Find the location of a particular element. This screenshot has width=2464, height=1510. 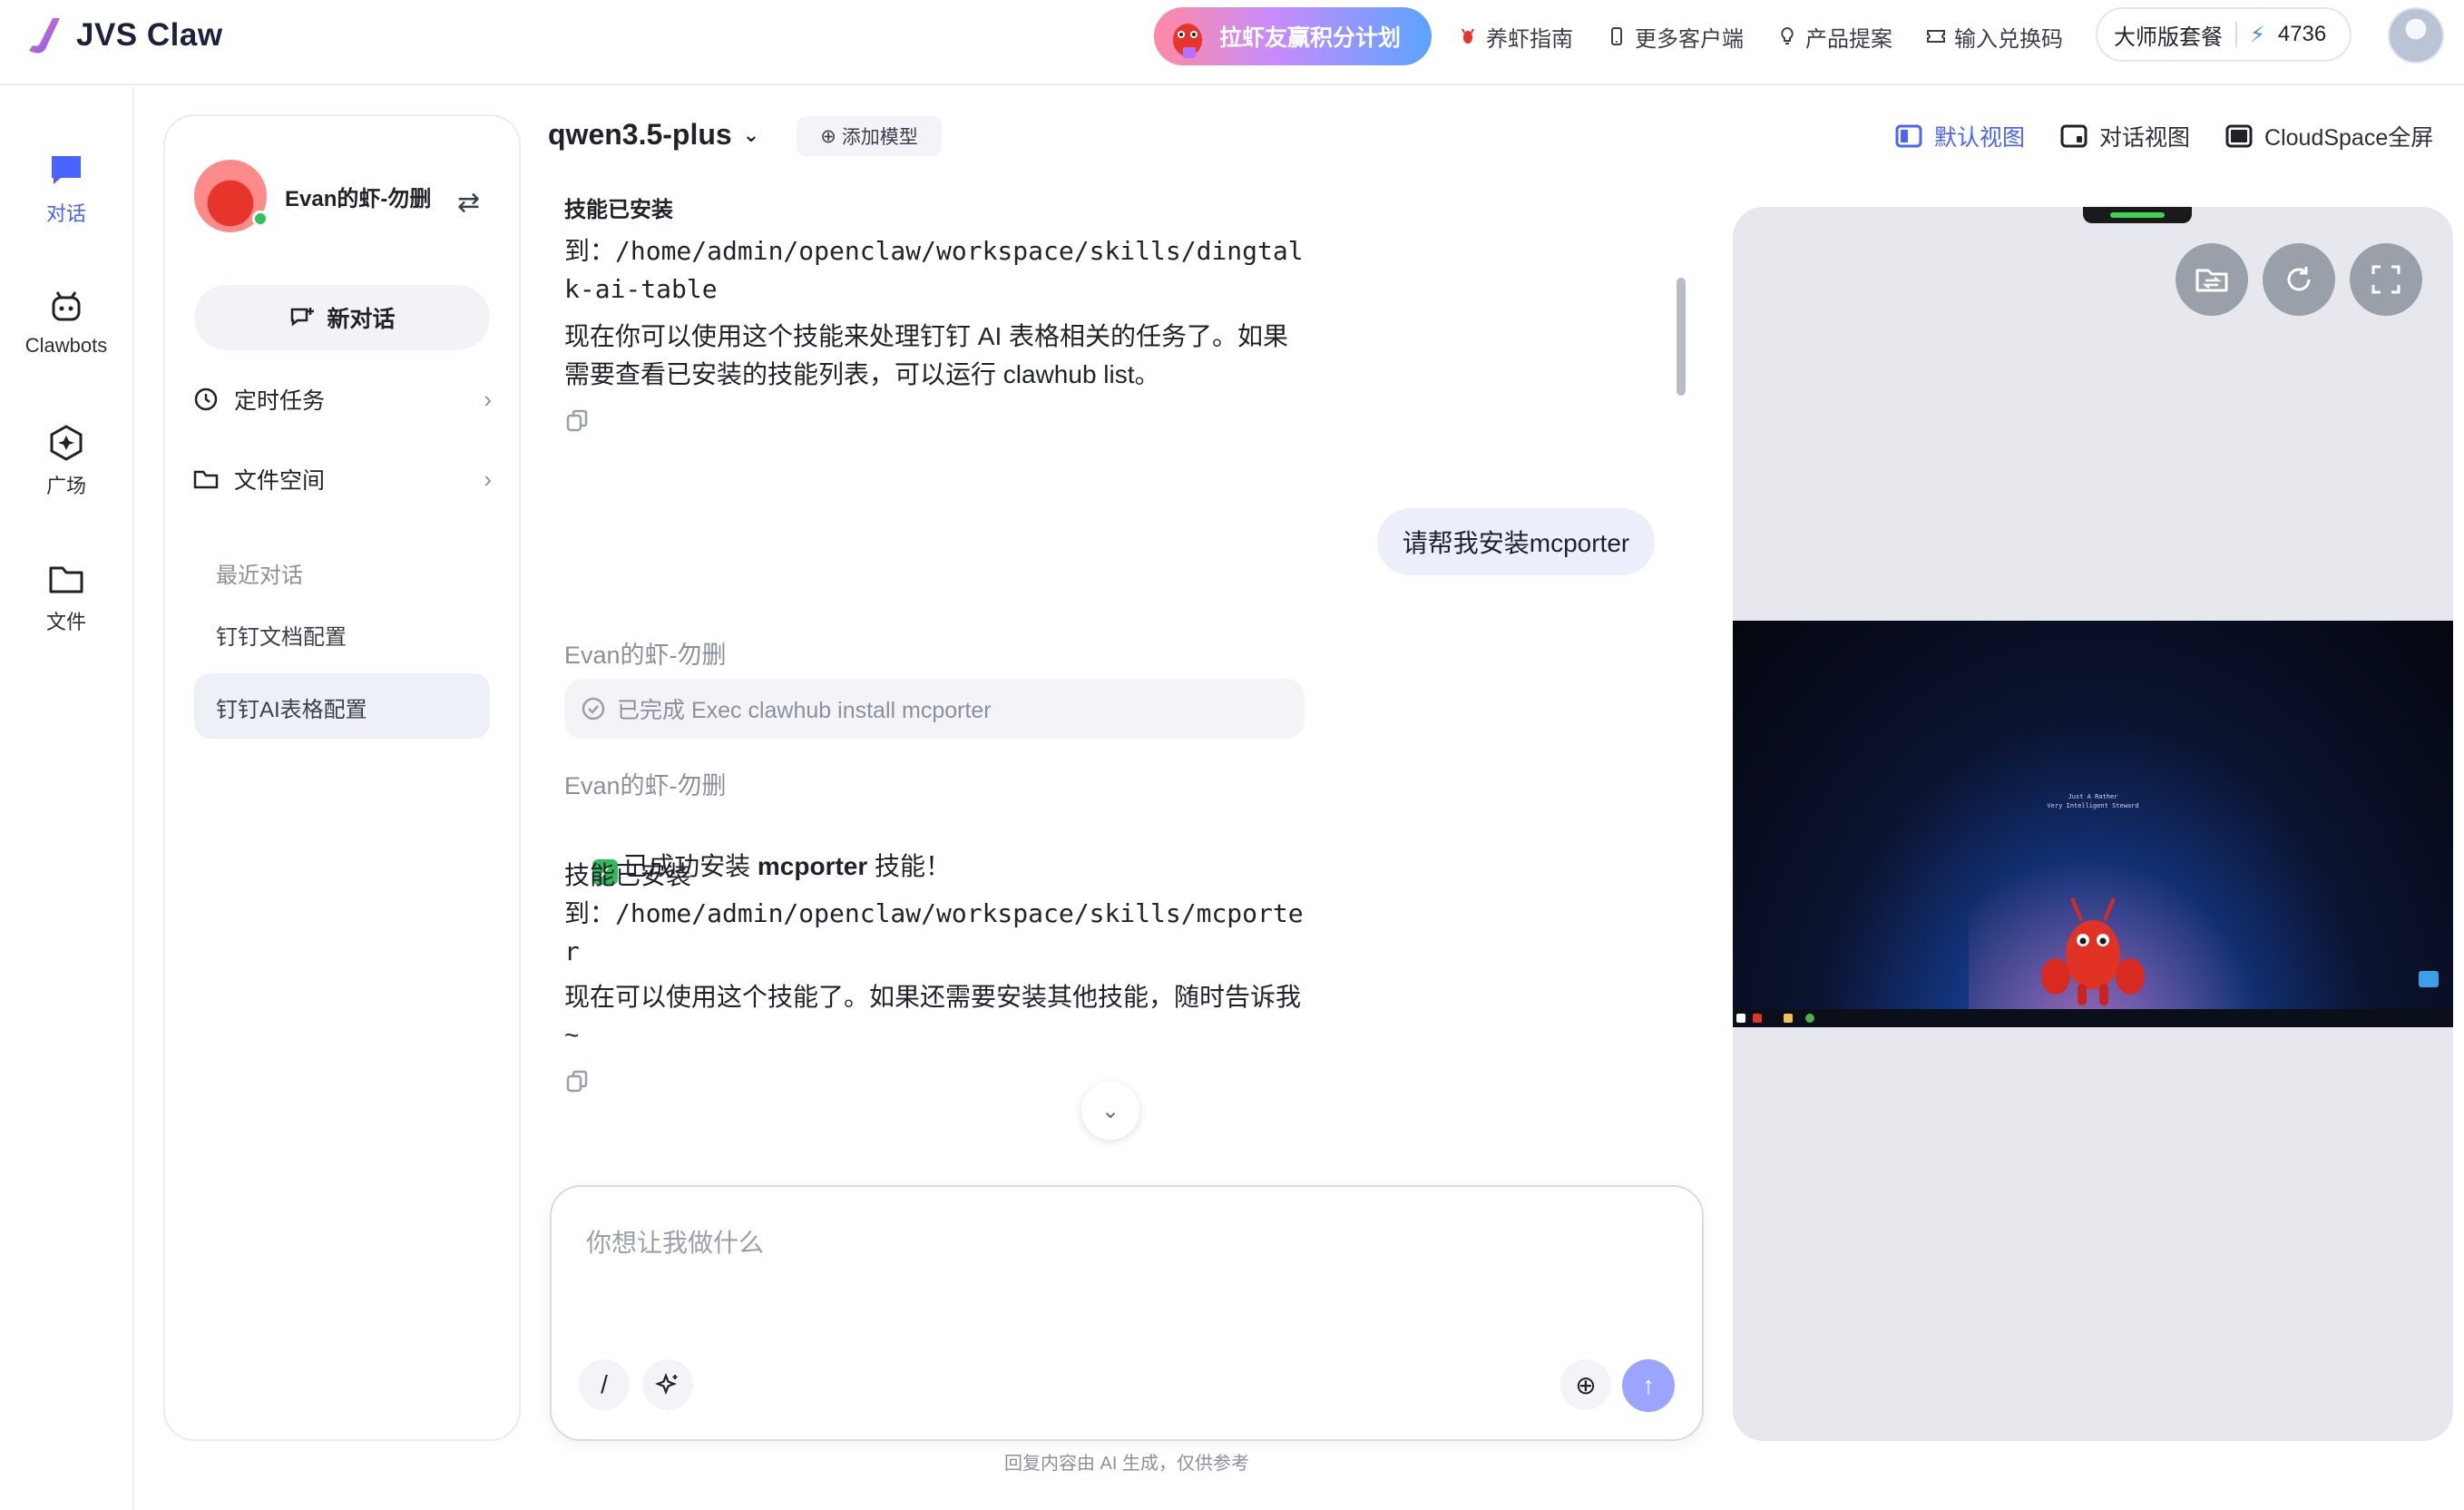

rail-label-files: 文件 is located at coordinates (65, 622).